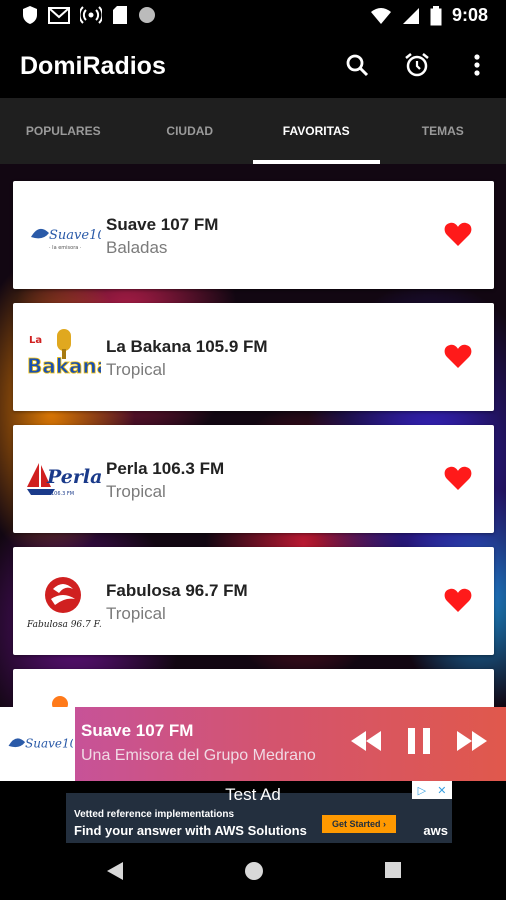 The image size is (506, 900). I want to click on circle-icon, so click(147, 15).